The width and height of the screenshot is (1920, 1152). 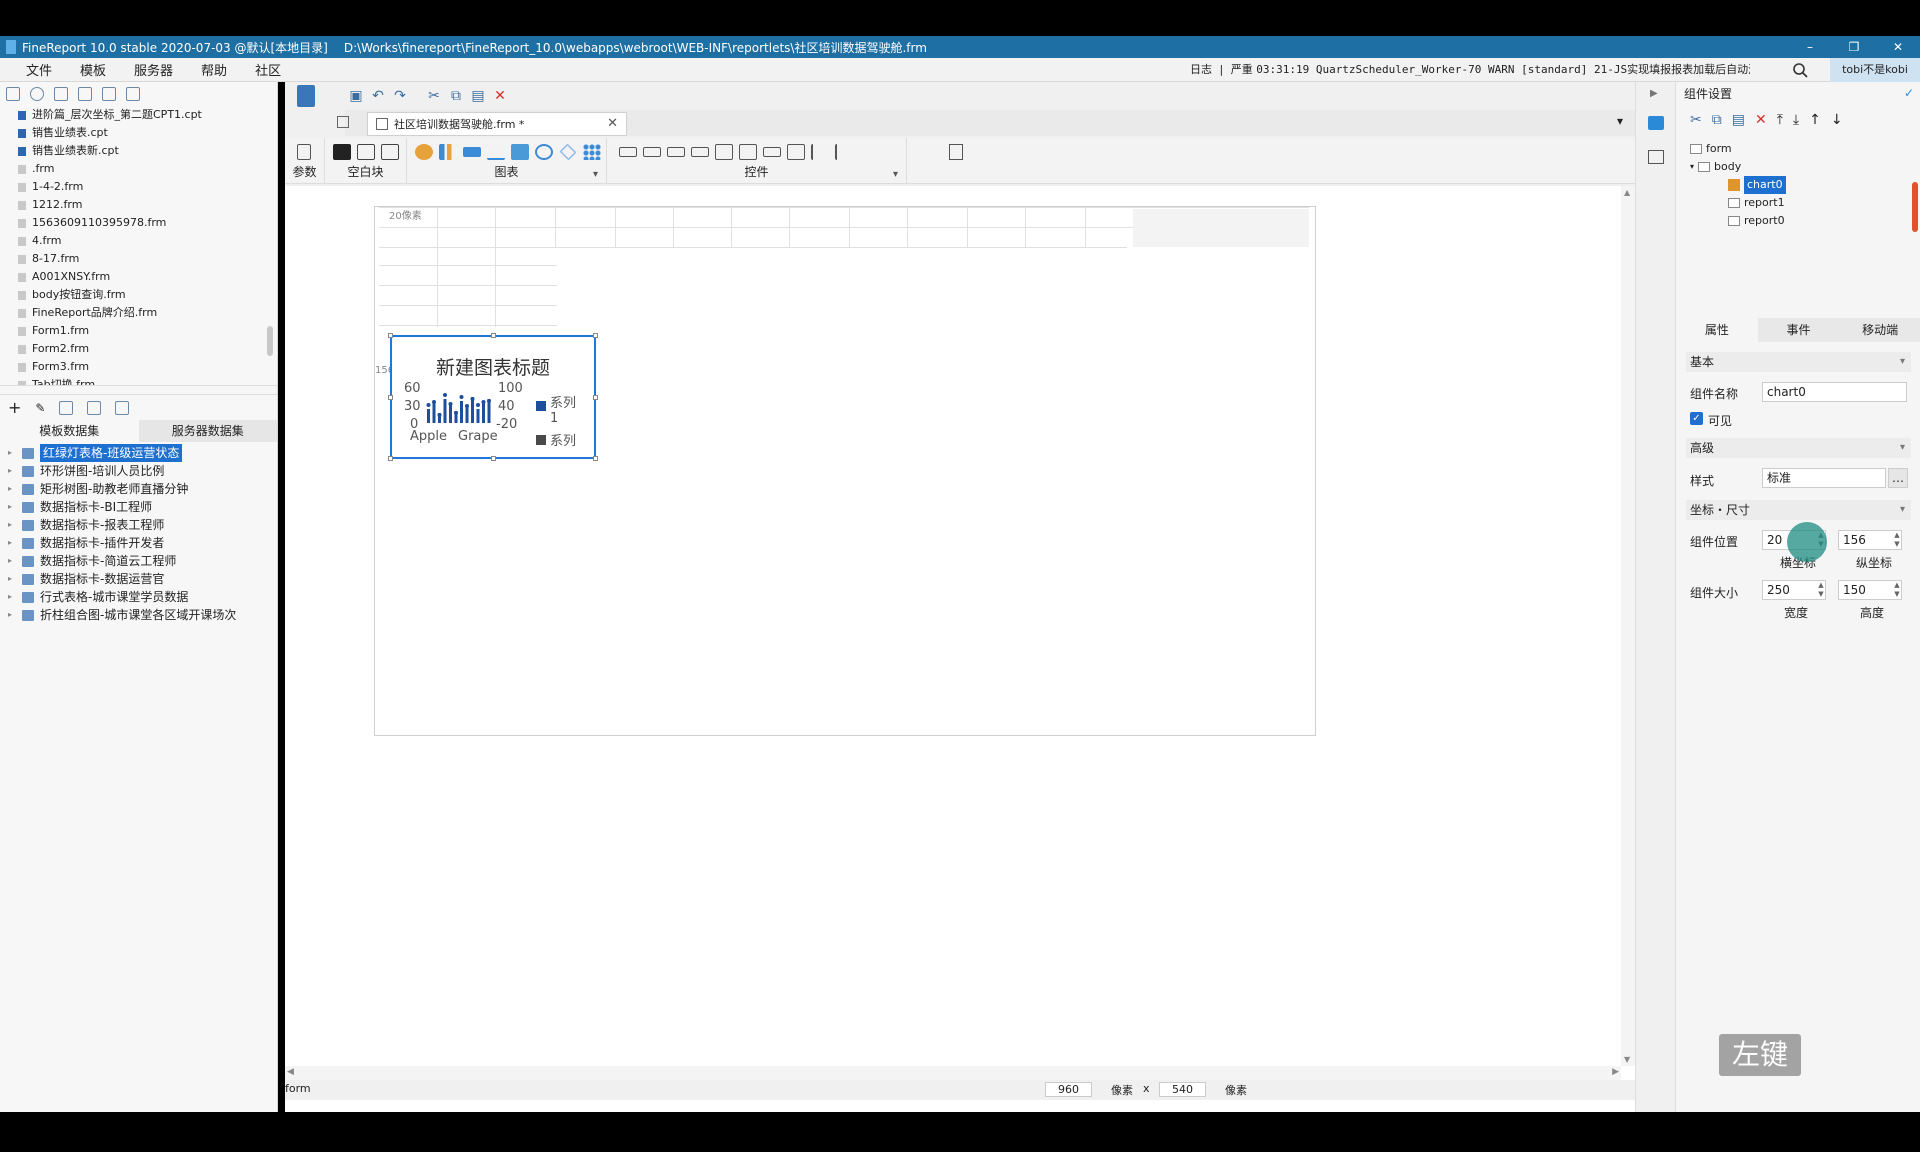 What do you see at coordinates (366, 152) in the screenshot?
I see `absolute-layout-icon` at bounding box center [366, 152].